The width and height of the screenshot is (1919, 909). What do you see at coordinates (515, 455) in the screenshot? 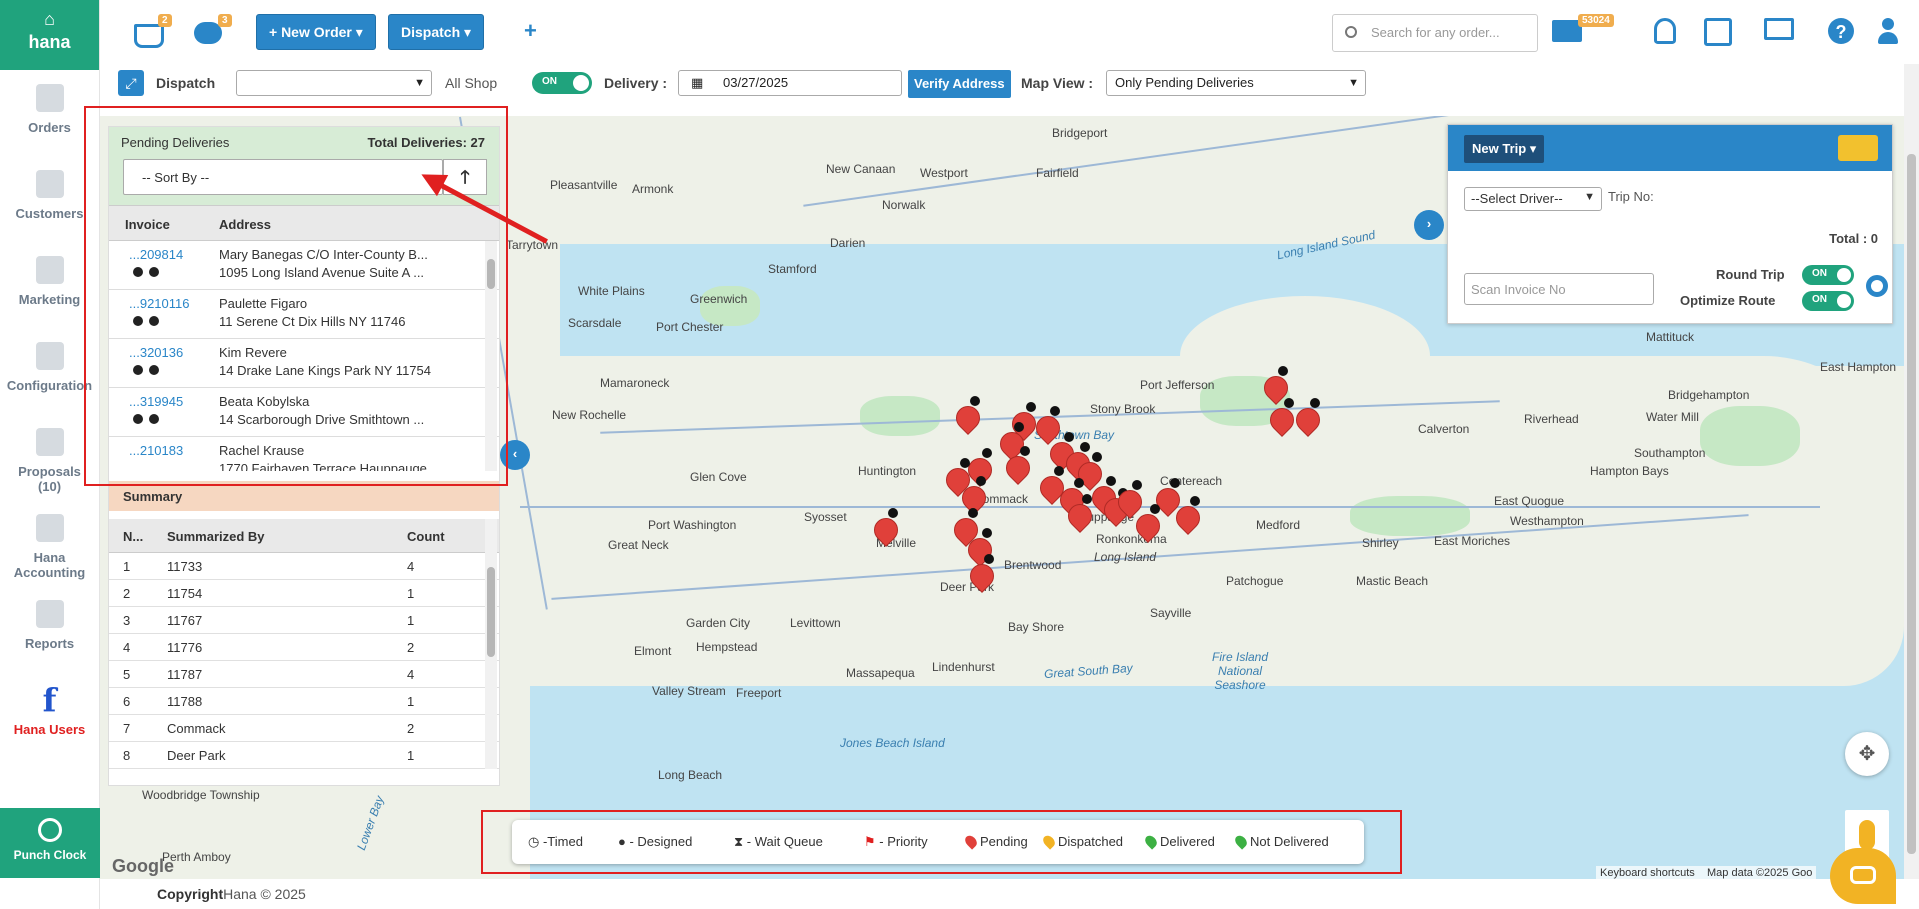
I see `collapse-left-panel-button: ‹` at bounding box center [515, 455].